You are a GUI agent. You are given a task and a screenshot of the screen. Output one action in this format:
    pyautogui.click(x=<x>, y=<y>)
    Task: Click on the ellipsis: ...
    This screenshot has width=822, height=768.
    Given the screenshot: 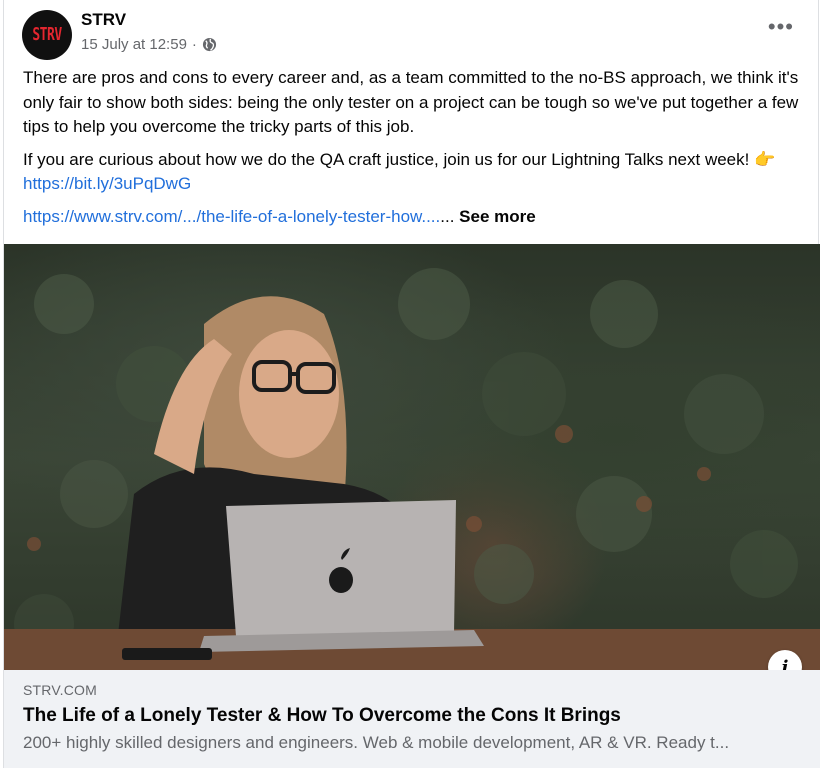 What is the action you would take?
    pyautogui.click(x=450, y=216)
    